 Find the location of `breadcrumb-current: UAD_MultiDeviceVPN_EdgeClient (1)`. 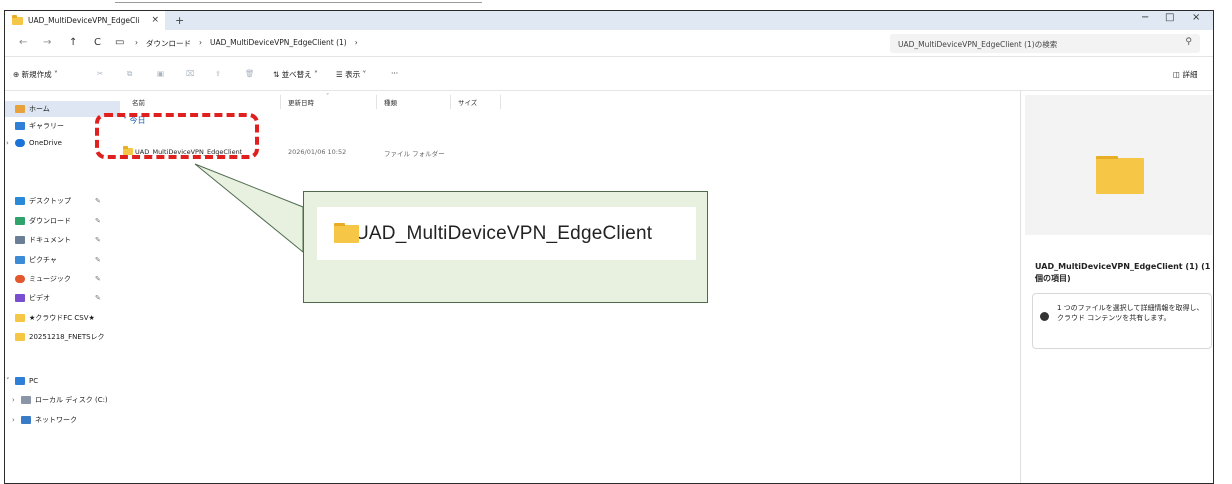

breadcrumb-current: UAD_MultiDeviceVPN_EdgeClient (1) is located at coordinates (278, 43).